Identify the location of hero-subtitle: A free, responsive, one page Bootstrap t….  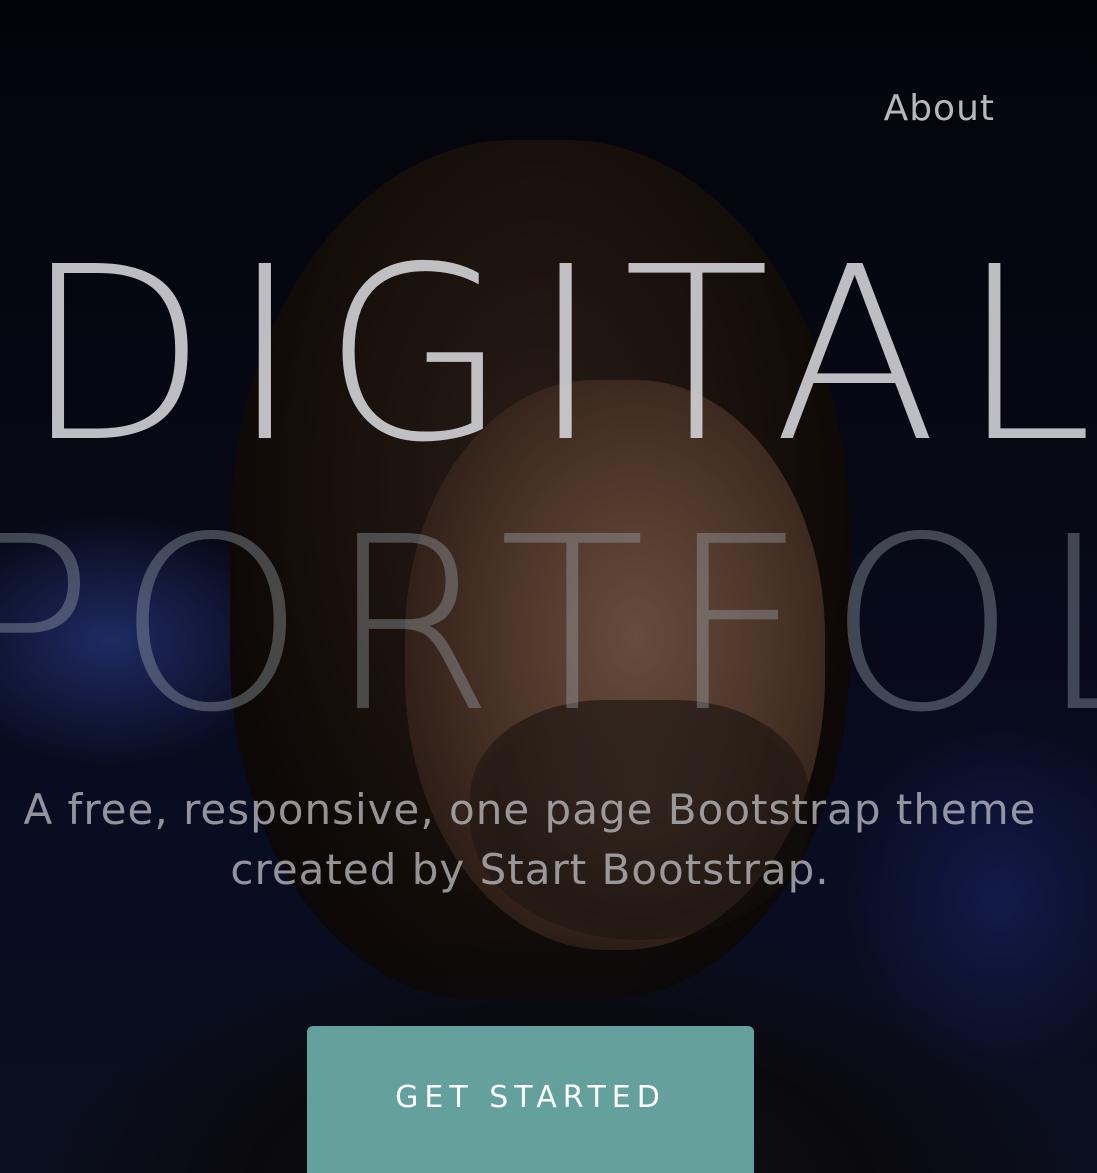
(548, 840).